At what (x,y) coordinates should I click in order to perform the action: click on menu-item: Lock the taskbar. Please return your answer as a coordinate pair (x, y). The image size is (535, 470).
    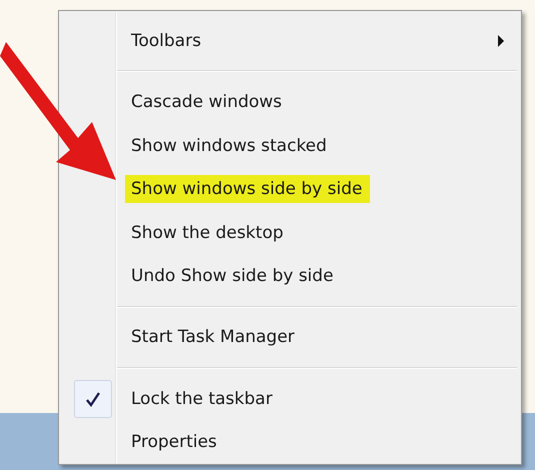
    Looking at the image, I should click on (202, 398).